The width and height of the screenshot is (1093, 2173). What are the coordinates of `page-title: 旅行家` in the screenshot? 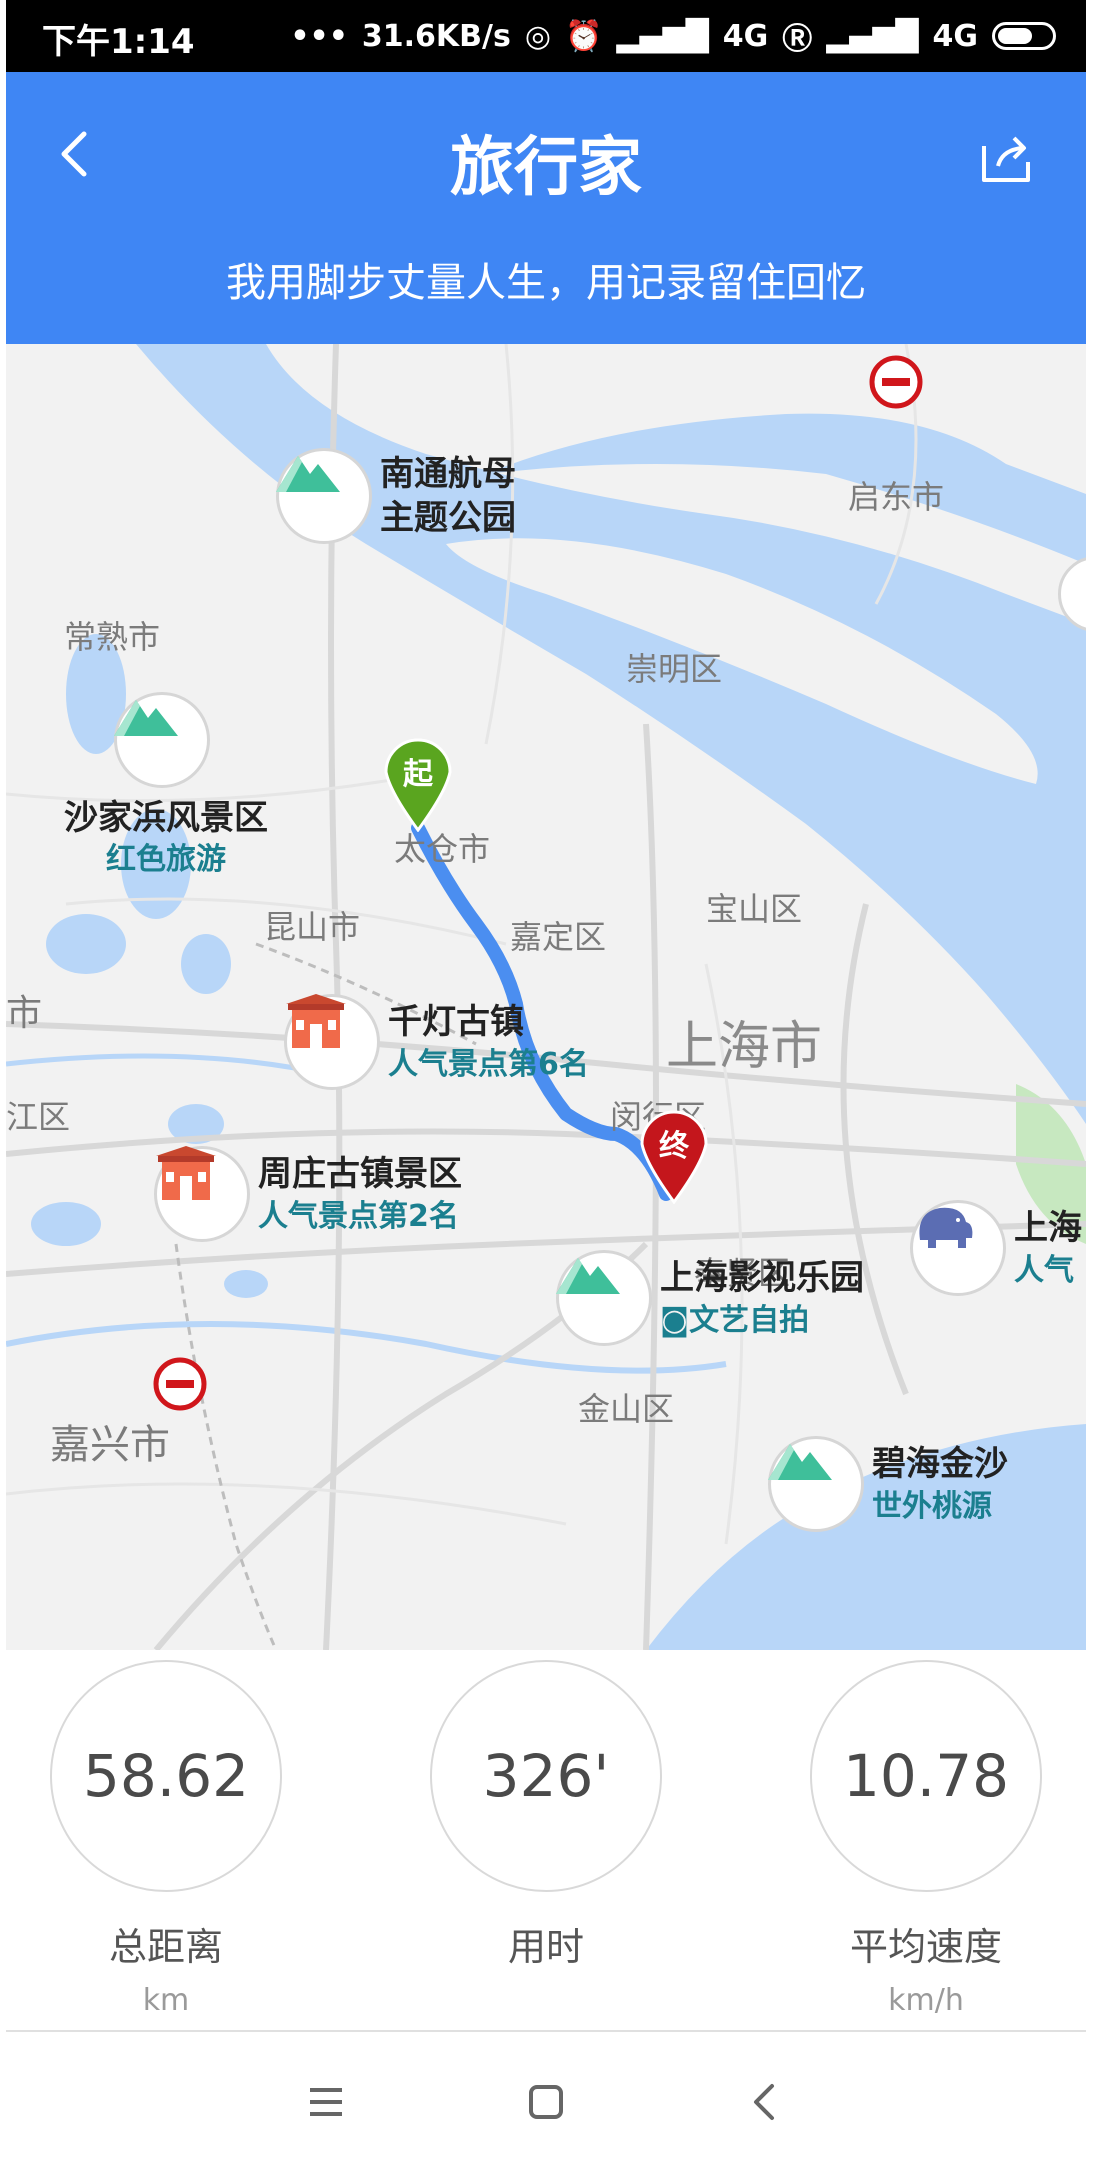 It's located at (546, 168).